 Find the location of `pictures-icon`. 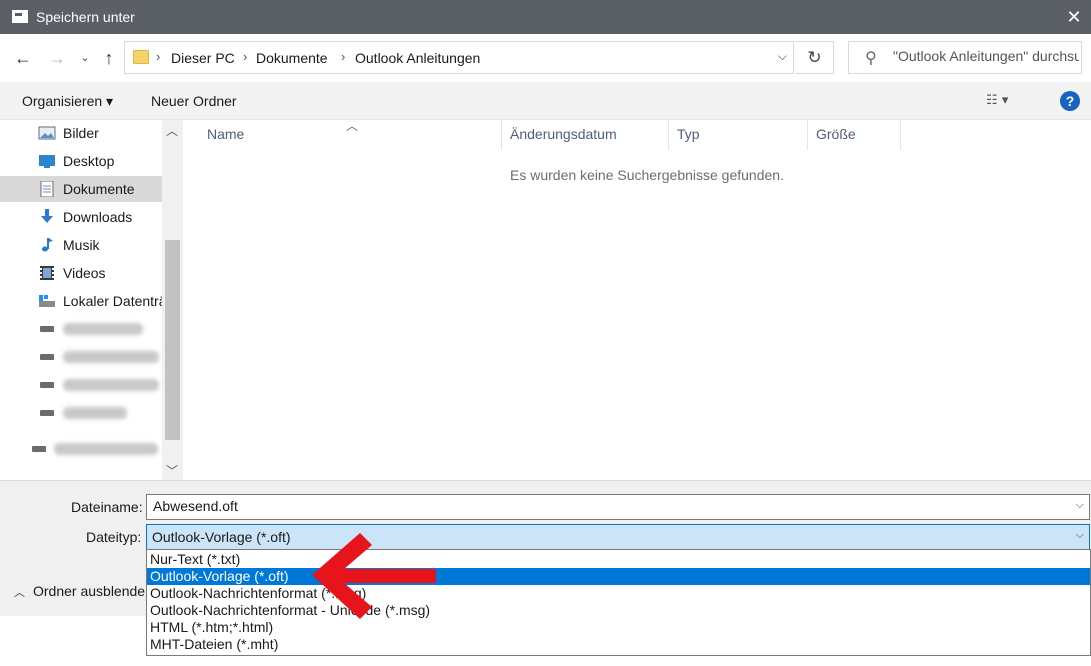

pictures-icon is located at coordinates (47, 133).